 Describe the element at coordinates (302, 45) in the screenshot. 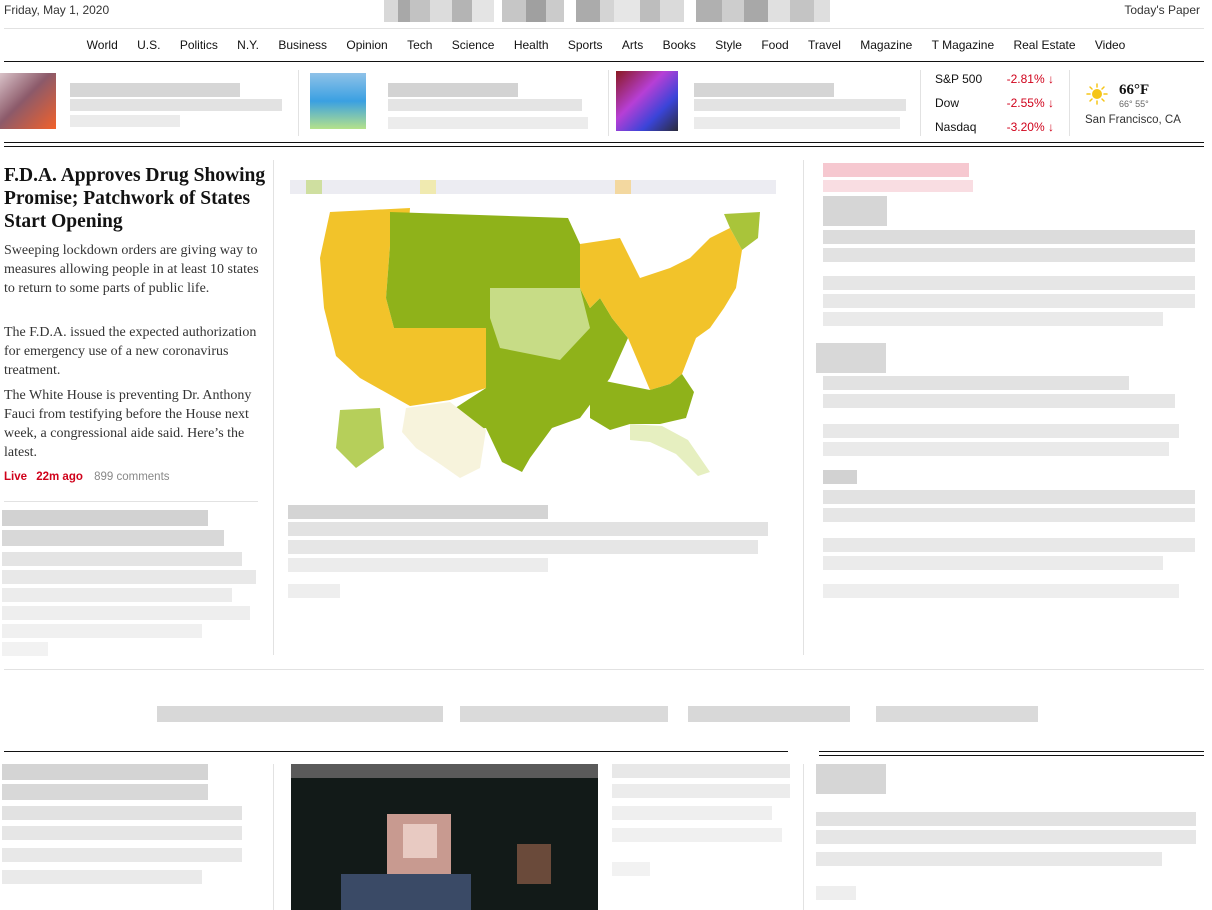

I see `nav-item-business: Business` at that location.